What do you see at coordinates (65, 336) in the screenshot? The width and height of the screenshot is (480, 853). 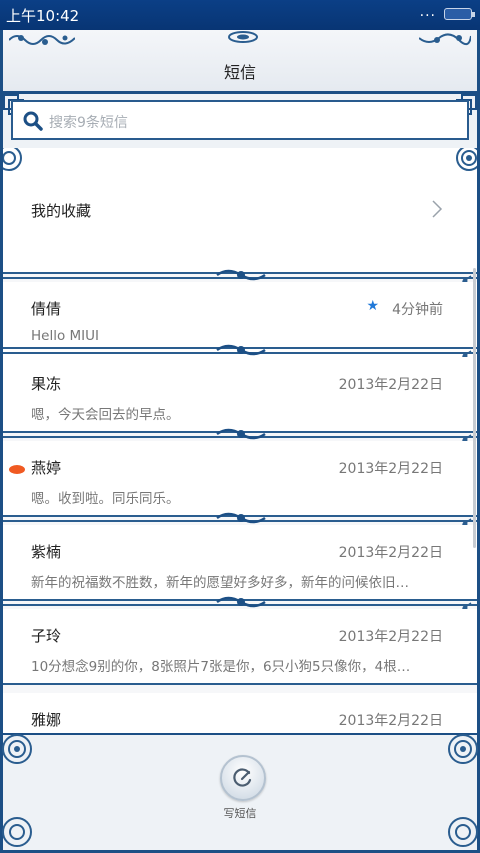 I see `message-snippet: Hello MIUI` at bounding box center [65, 336].